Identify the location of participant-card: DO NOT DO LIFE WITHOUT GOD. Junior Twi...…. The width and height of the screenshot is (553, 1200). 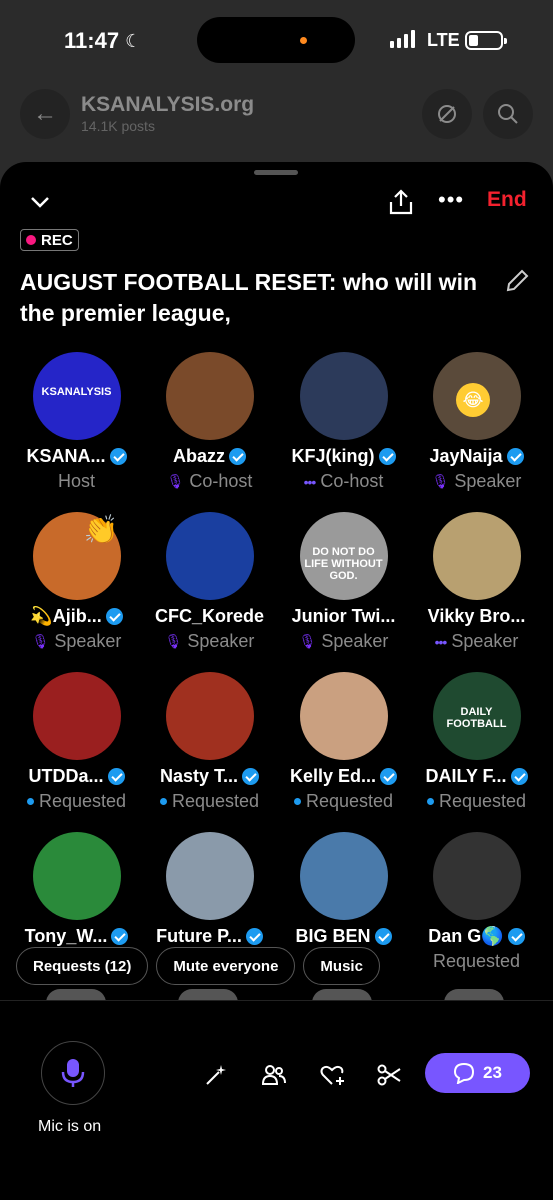
(343, 582).